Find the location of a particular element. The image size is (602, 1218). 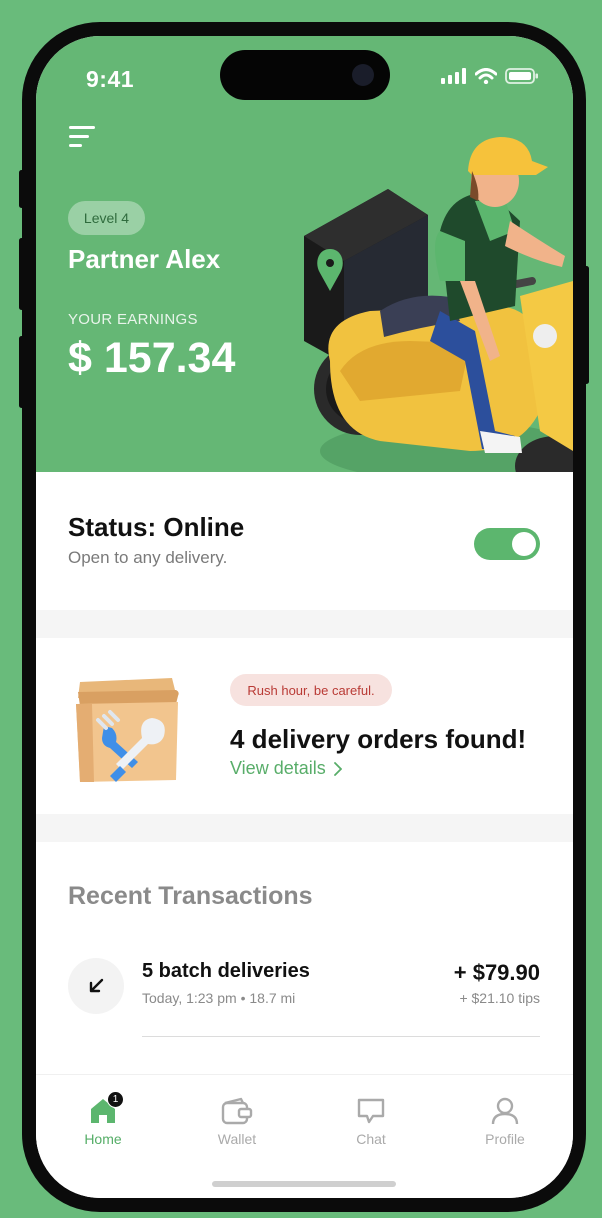

status-bar: 9:41 is located at coordinates (304, 76).